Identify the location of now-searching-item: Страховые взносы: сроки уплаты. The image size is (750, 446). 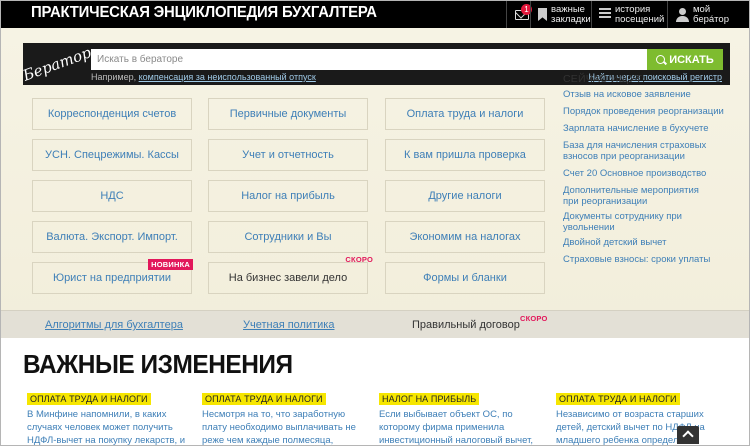
(653, 260).